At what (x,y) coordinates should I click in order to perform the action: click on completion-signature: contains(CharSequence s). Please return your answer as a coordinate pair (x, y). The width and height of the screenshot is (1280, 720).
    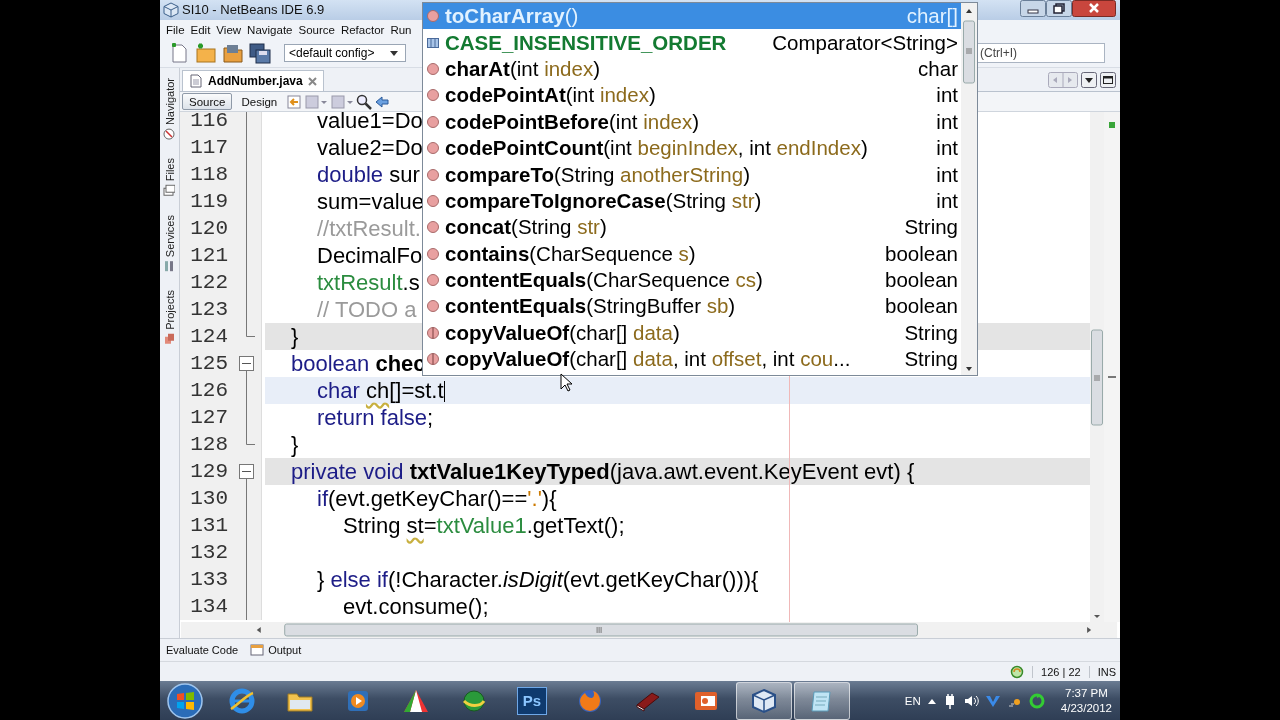
    Looking at the image, I should click on (570, 253).